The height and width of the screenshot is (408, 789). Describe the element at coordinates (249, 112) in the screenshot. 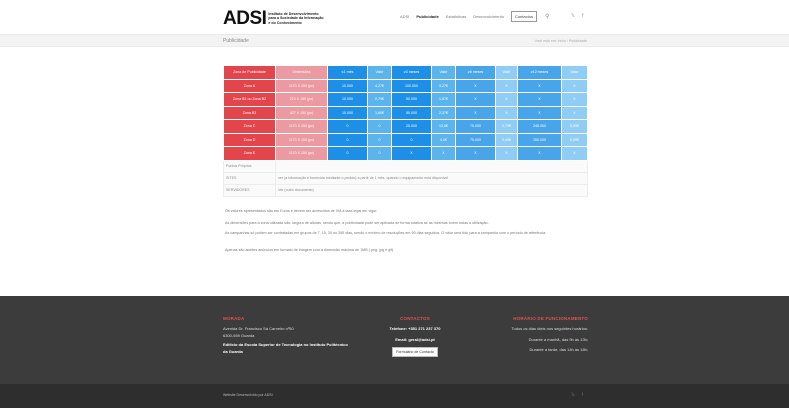

I see `zone-name-cell: Zona B3` at that location.